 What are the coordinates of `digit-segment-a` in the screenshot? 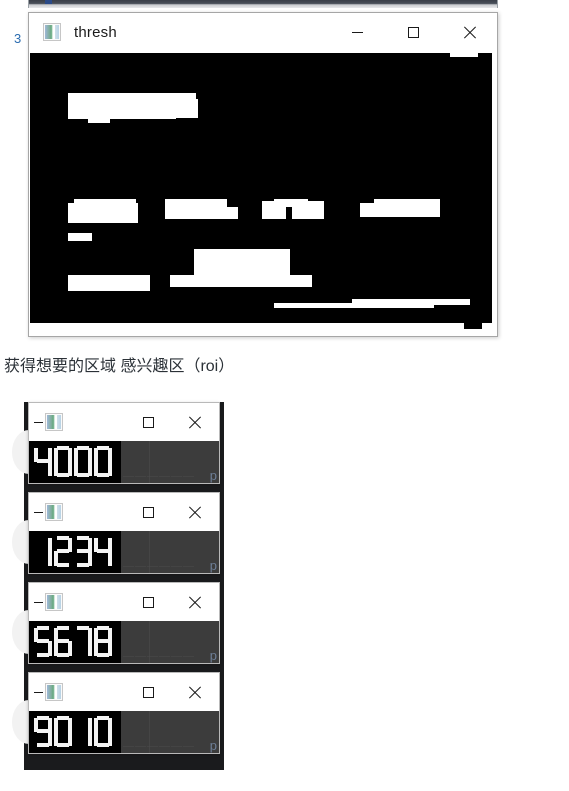 It's located at (43, 628).